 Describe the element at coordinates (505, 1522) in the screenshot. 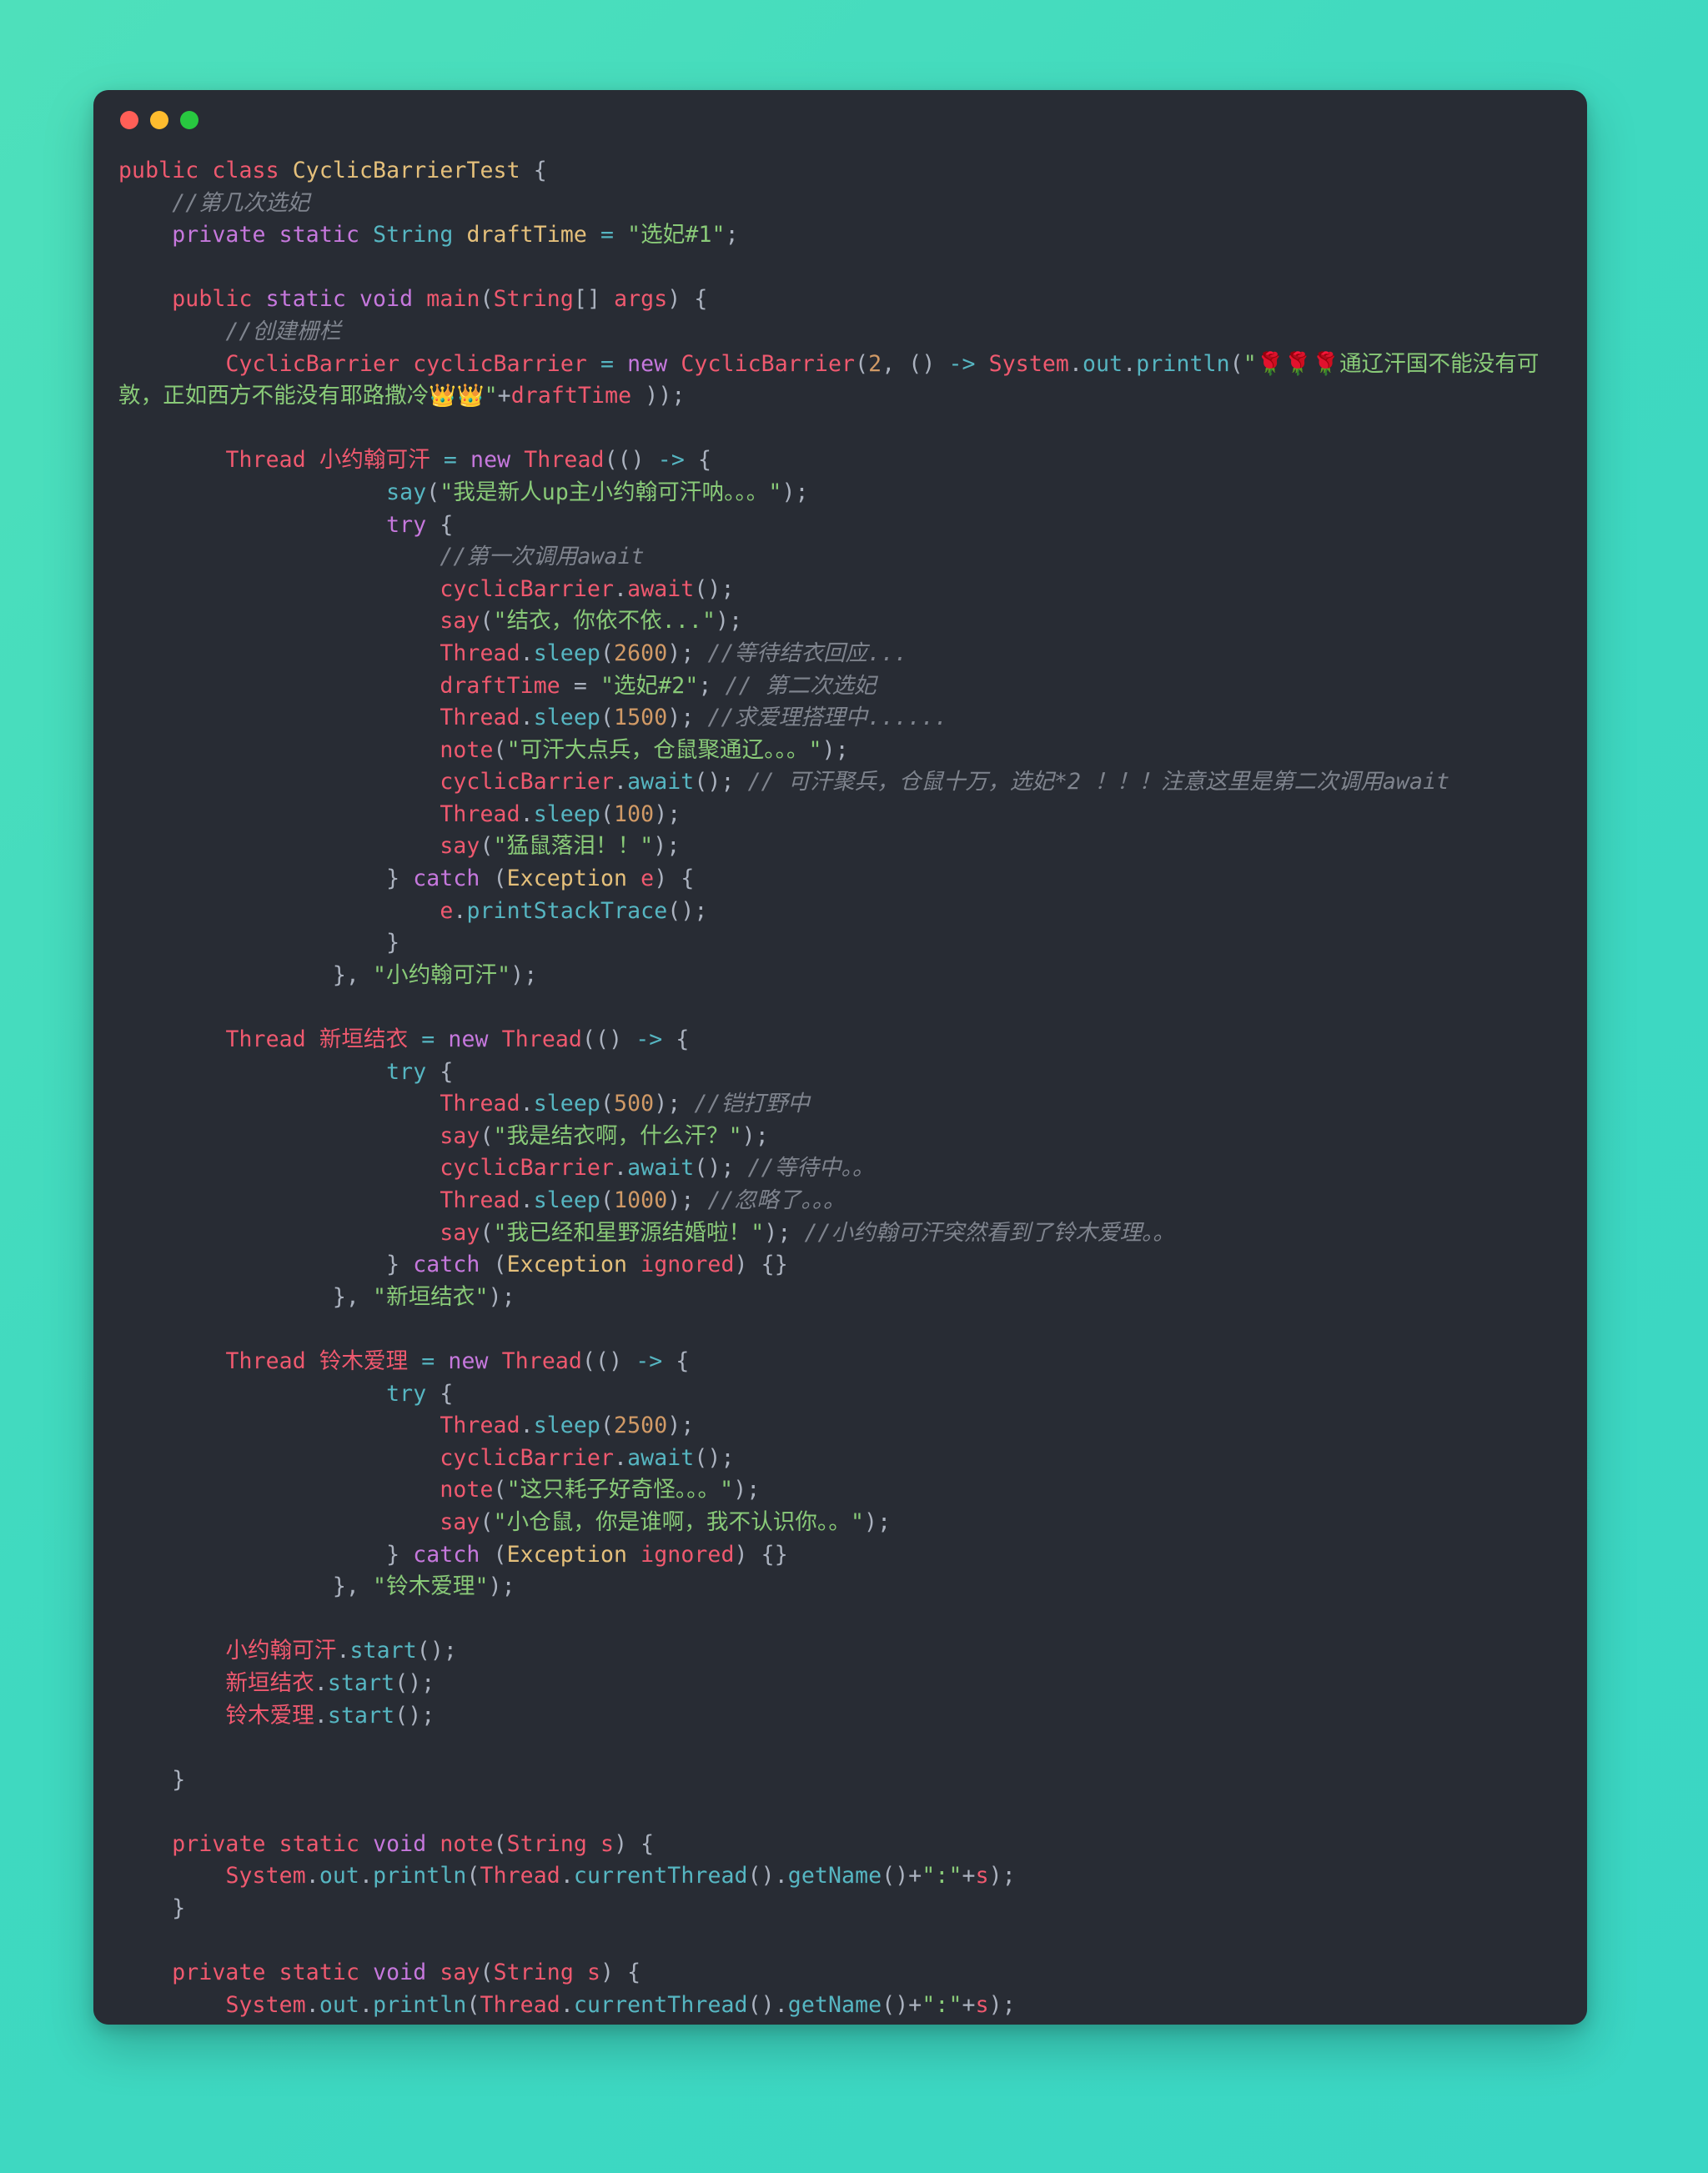

I see `code-line: say("小仓鼠，你是谁啊，我不认识你。。");` at that location.